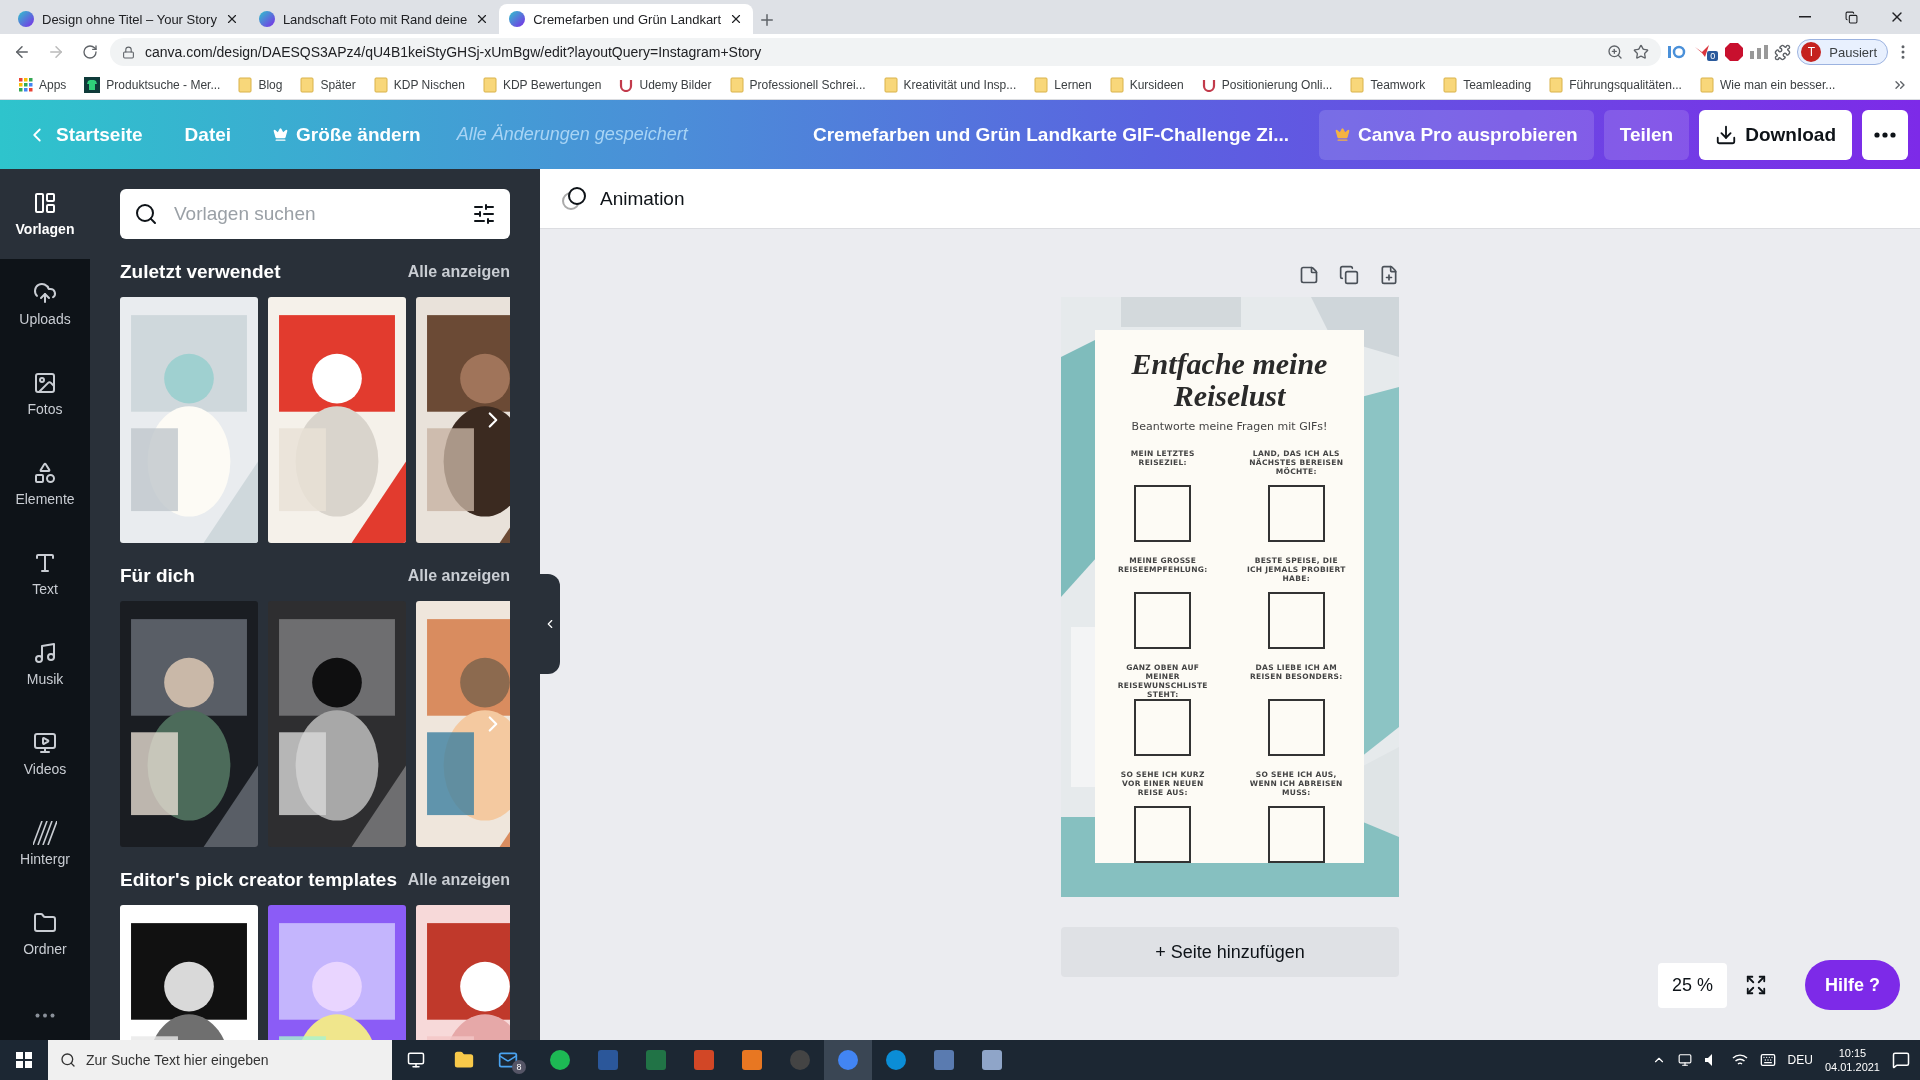  I want to click on zoom-level: 25 %, so click(1692, 985).